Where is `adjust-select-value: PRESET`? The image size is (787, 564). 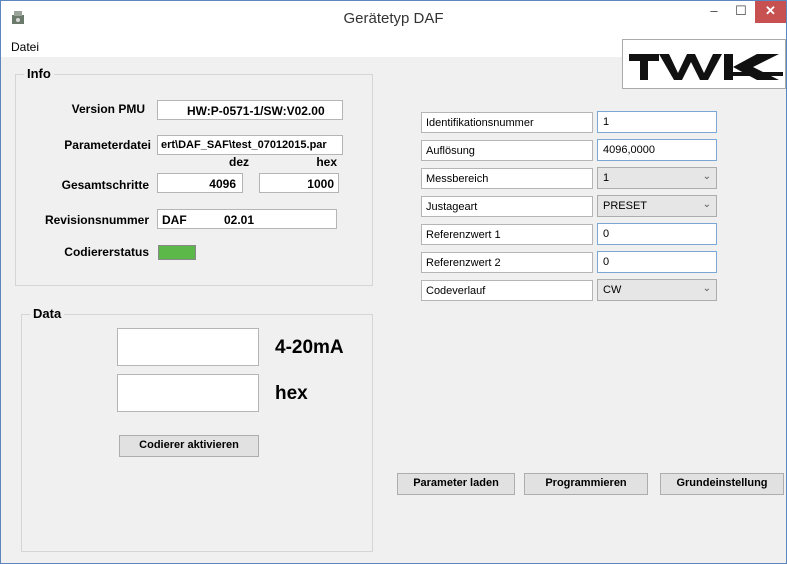
adjust-select-value: PRESET is located at coordinates (625, 206).